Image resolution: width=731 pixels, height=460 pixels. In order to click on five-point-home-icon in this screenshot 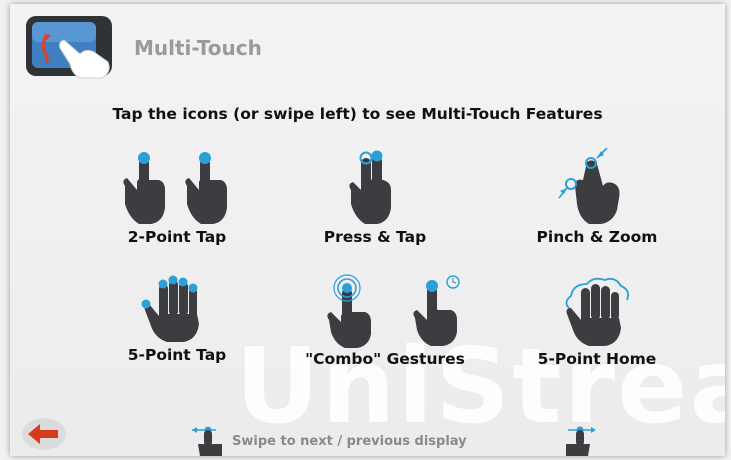, I will do `click(597, 311)`.